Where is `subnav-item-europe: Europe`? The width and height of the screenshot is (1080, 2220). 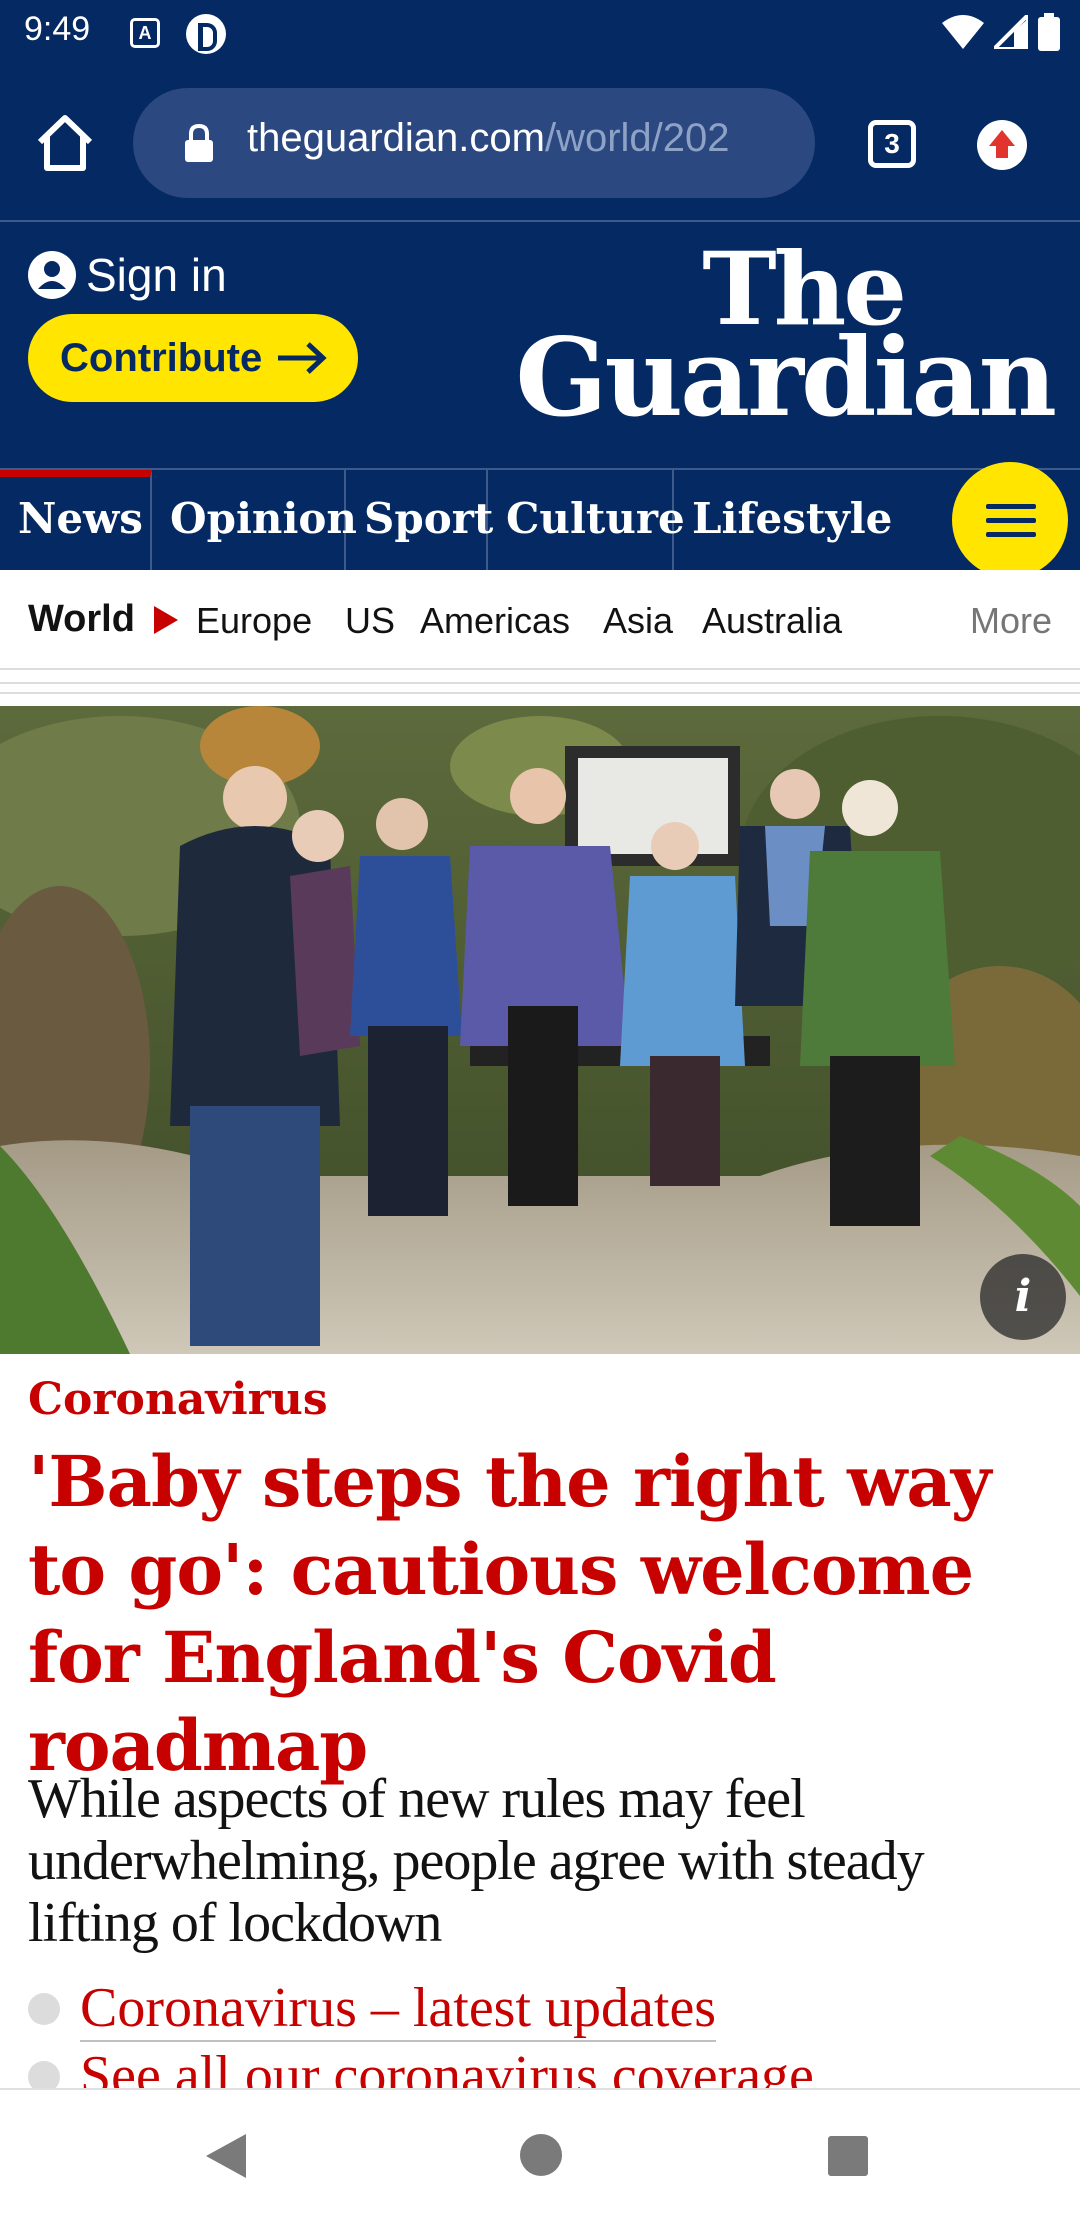
subnav-item-europe: Europe is located at coordinates (254, 621).